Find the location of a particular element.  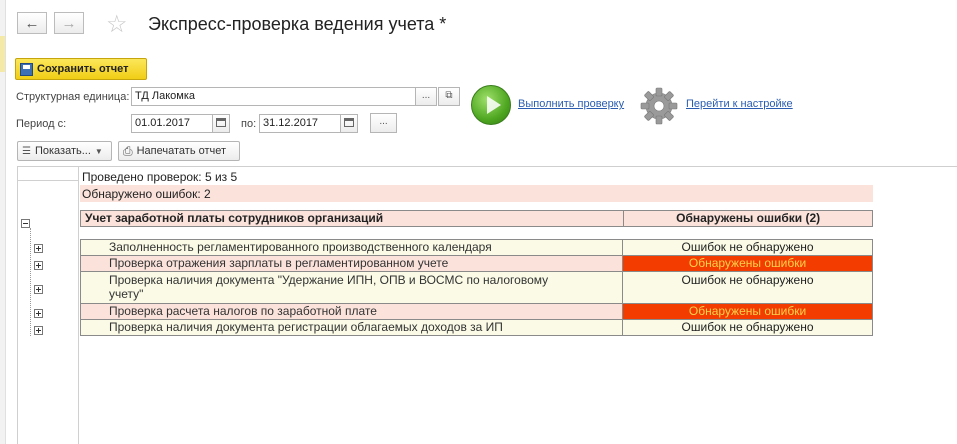

save-report-label: Сохранить отчет is located at coordinates (83, 69).